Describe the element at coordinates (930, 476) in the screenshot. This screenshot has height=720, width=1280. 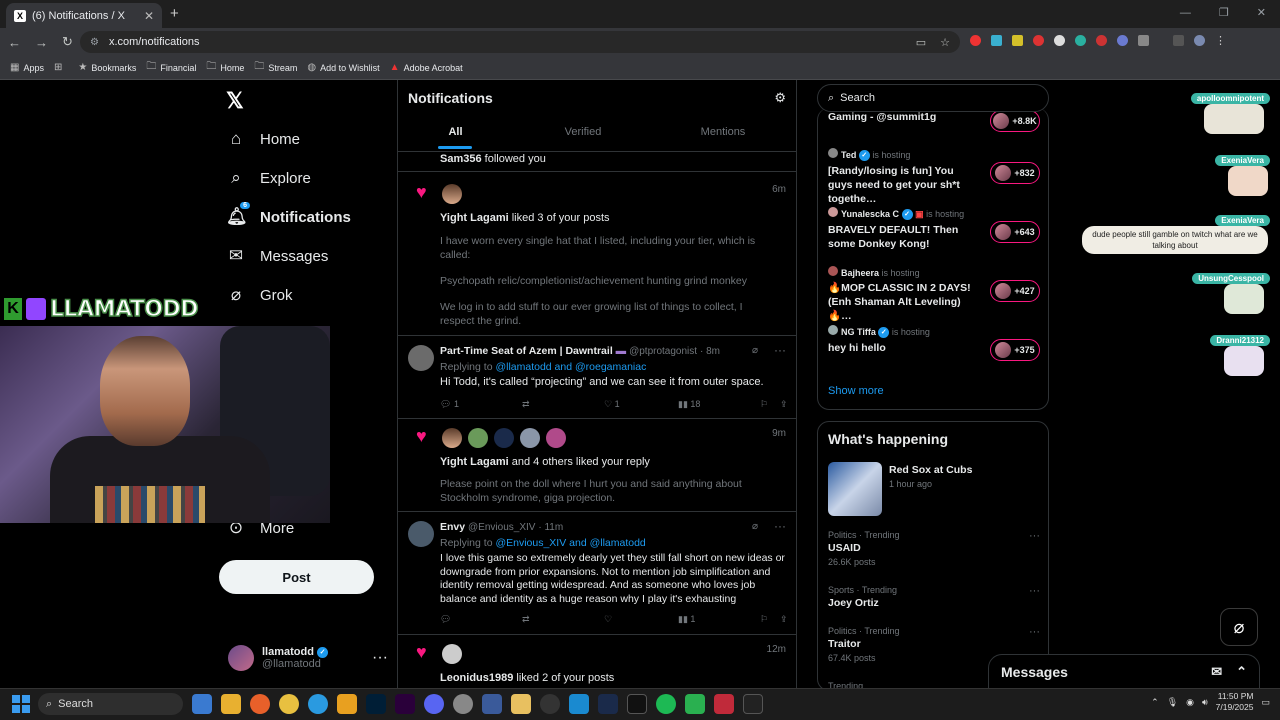
I see `featured-event: Red Sox at Cubs 1 hour ago` at that location.